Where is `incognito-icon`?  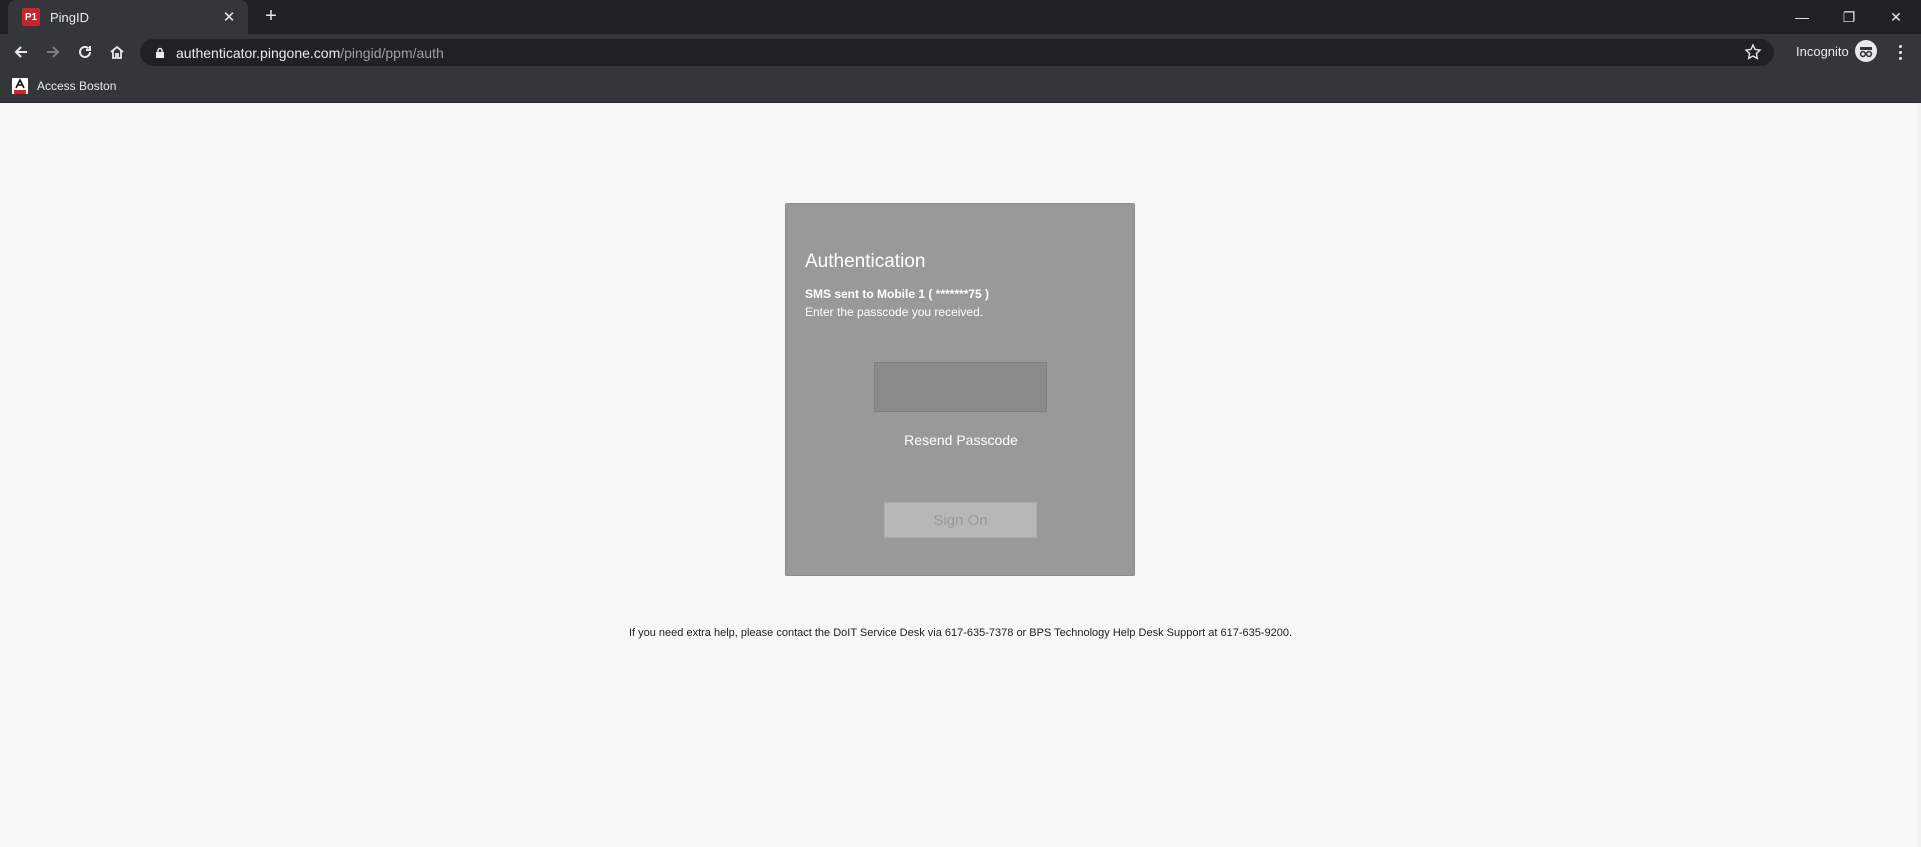 incognito-icon is located at coordinates (1866, 51).